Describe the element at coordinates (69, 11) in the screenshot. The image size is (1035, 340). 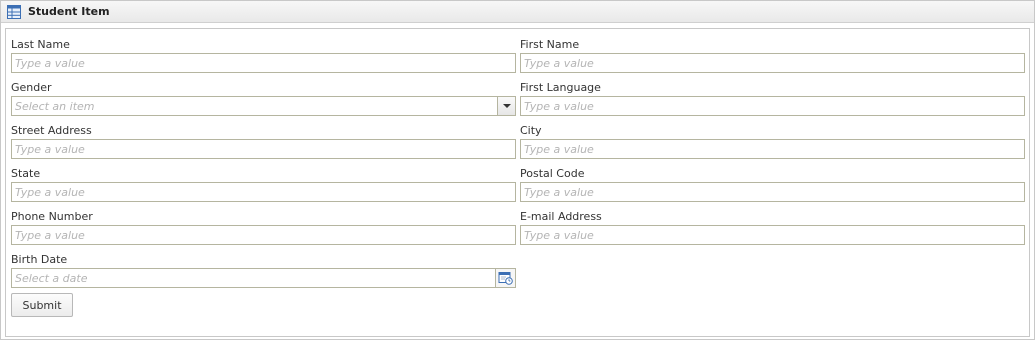
I see `panel-title: Student Item` at that location.